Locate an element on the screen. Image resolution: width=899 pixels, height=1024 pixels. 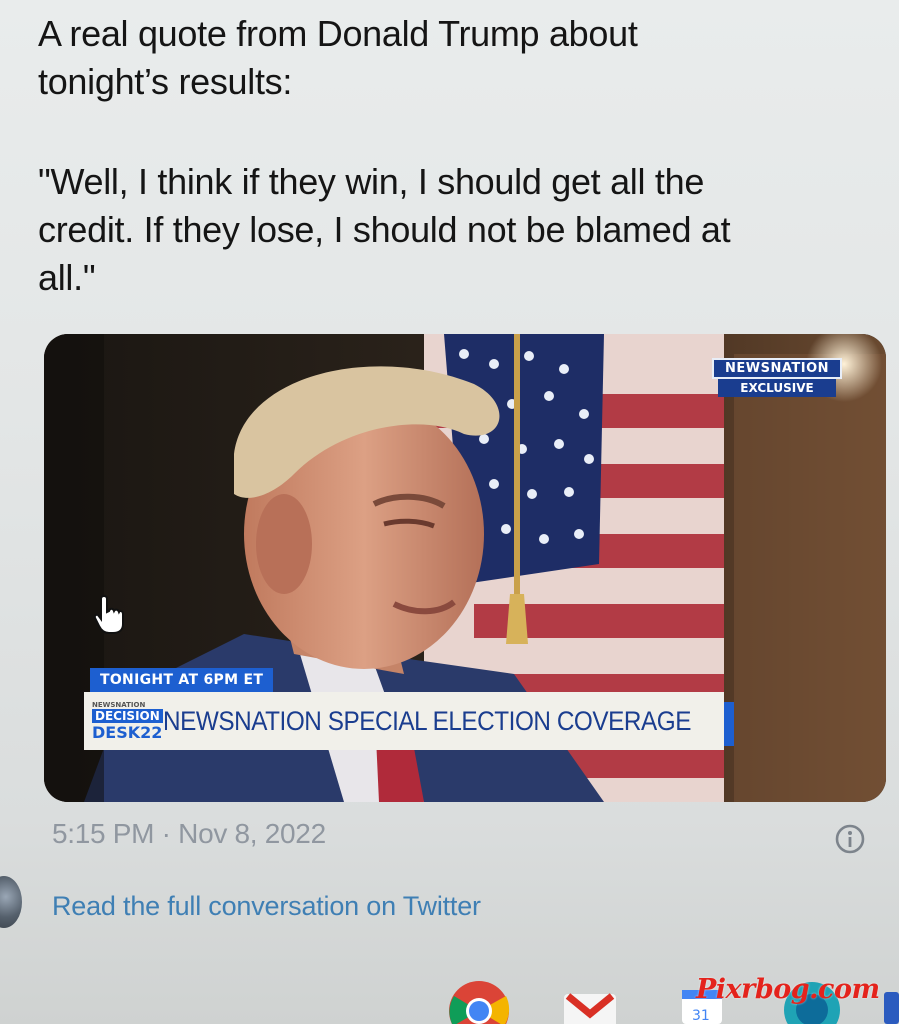
lower-third-headline: NEWSNATION SPECIAL ELECTION COVERAGE is located at coordinates (426, 720).